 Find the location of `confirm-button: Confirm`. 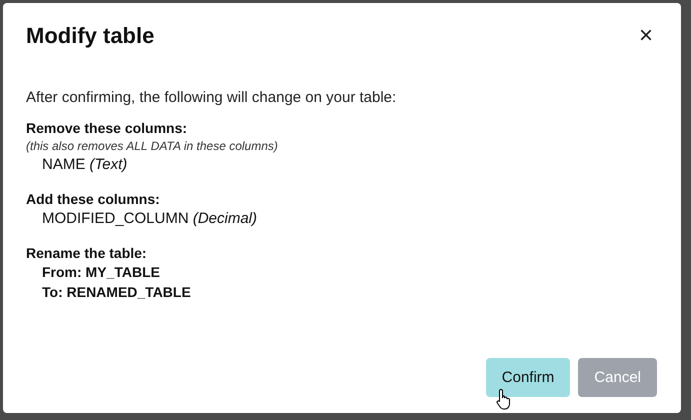

confirm-button: Confirm is located at coordinates (528, 377).